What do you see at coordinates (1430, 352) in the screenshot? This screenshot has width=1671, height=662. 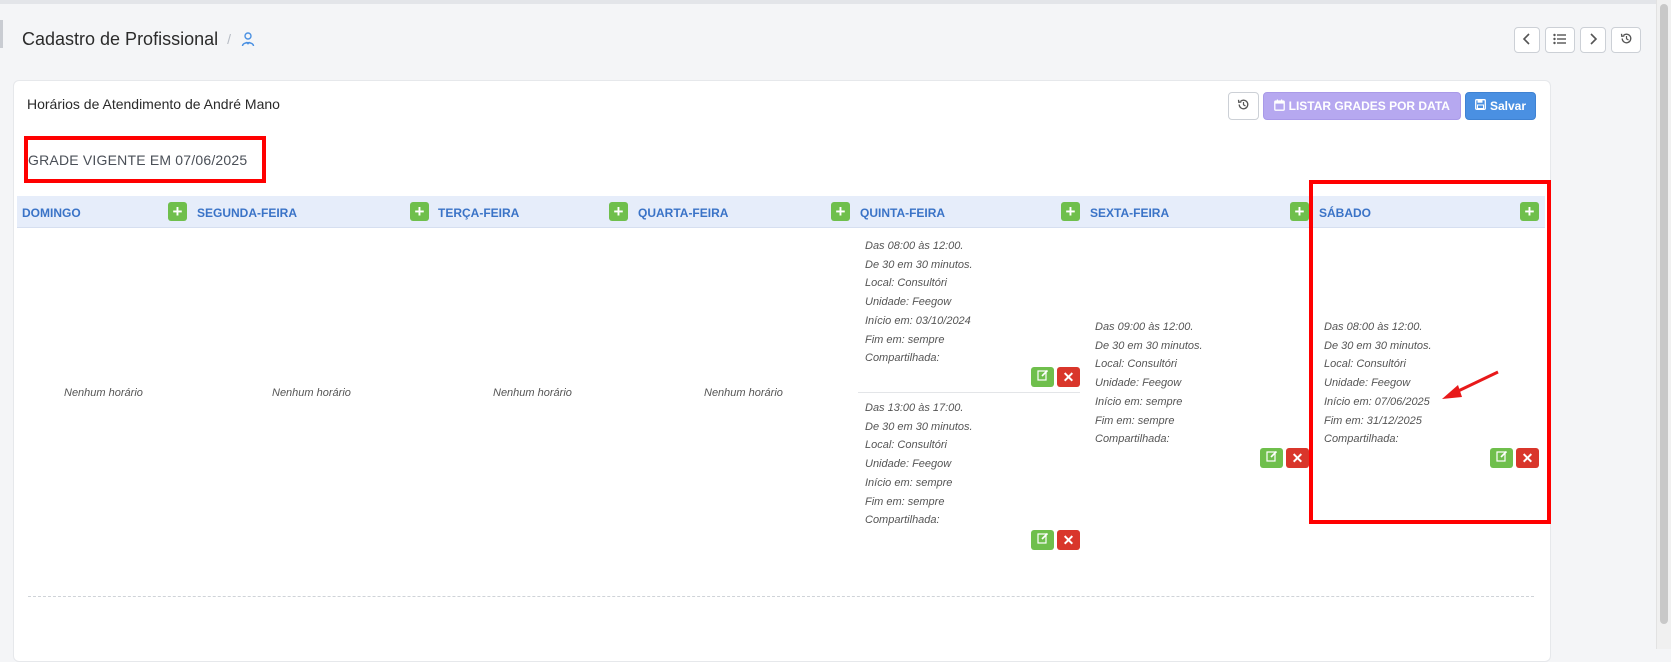 I see `highlight-box-sabado` at bounding box center [1430, 352].